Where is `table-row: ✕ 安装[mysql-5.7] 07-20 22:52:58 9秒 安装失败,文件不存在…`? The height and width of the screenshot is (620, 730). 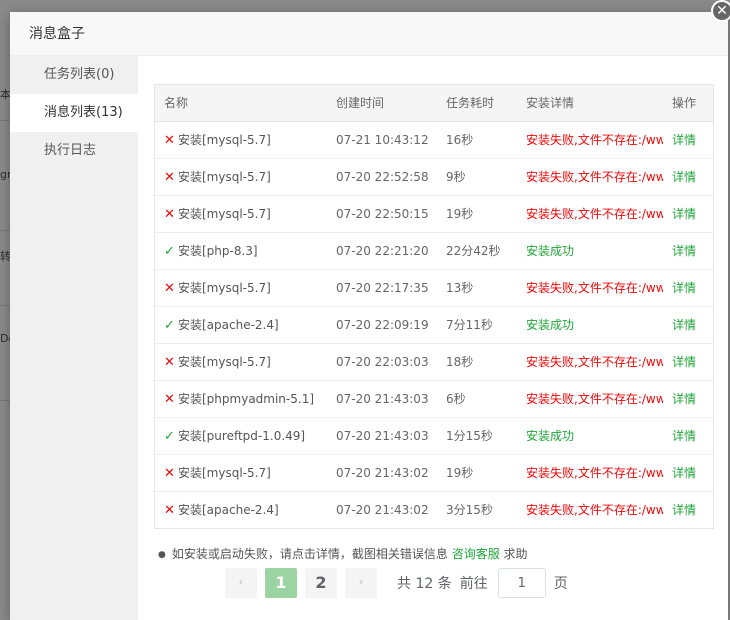
table-row: ✕ 安装[mysql-5.7] 07-20 22:52:58 9秒 安装失败,文件不存在… is located at coordinates (434, 177).